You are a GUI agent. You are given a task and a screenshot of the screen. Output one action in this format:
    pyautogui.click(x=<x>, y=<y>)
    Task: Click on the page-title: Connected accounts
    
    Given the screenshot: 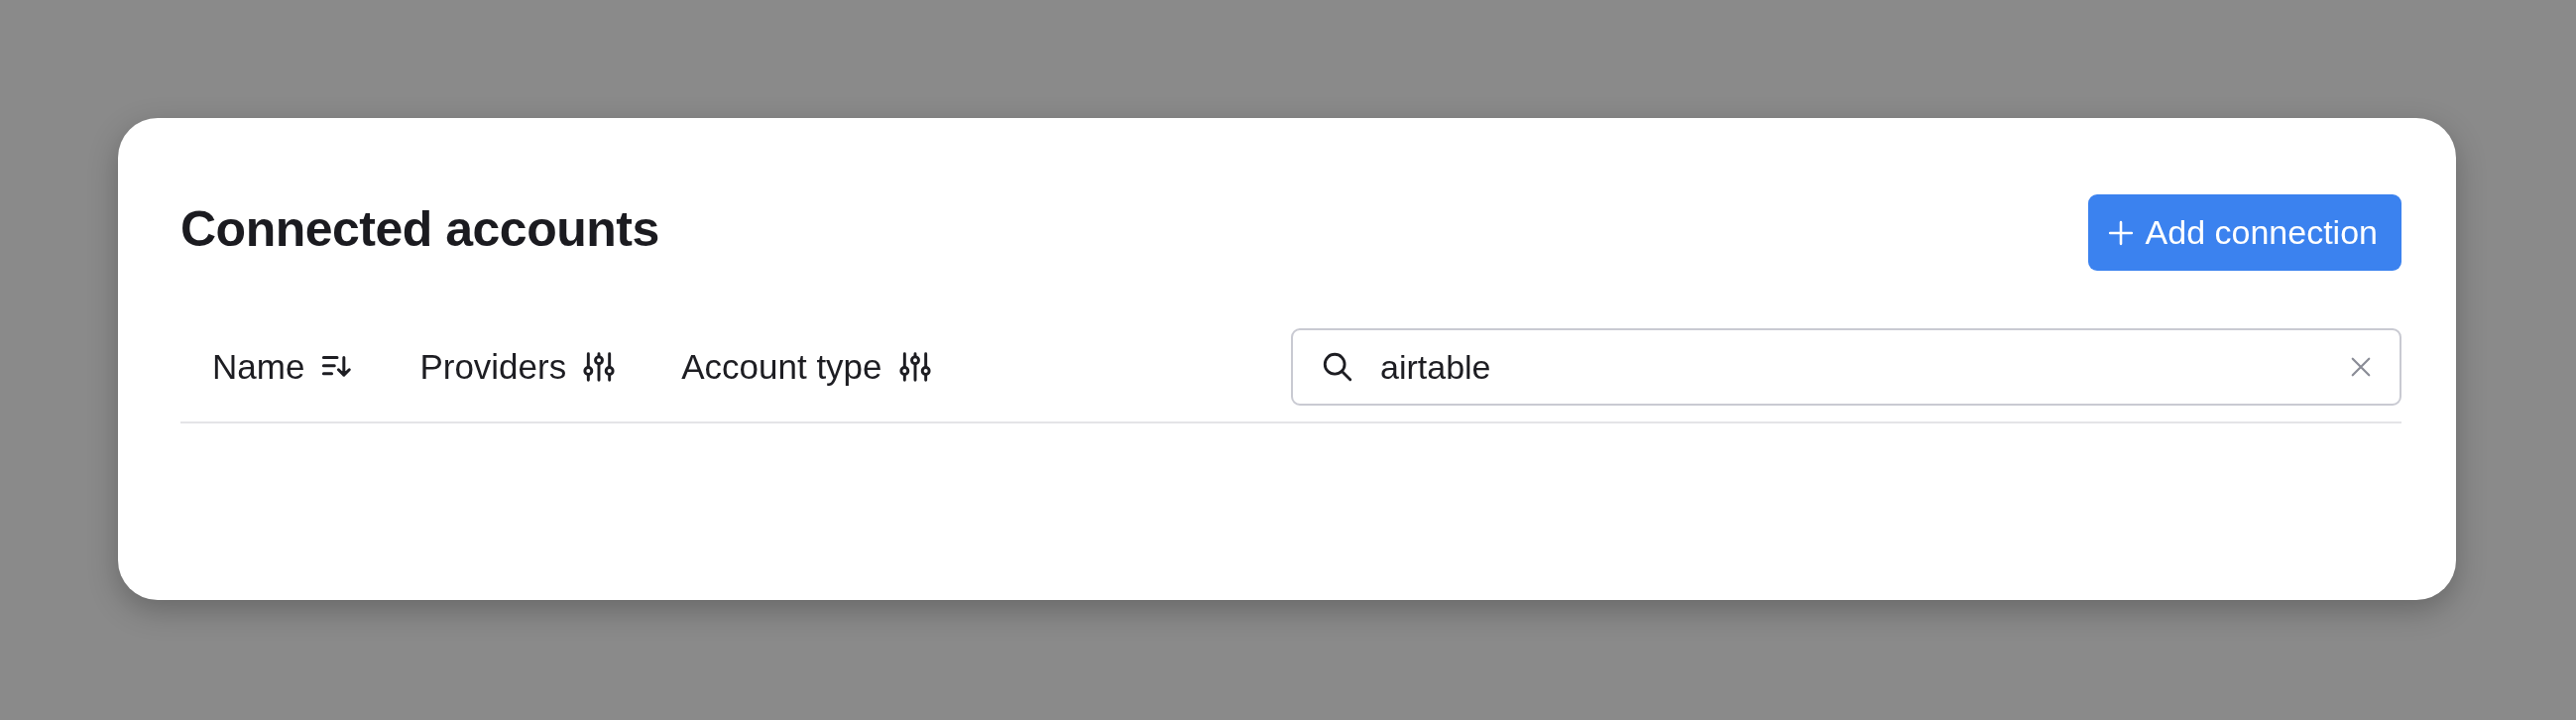 What is the action you would take?
    pyautogui.click(x=419, y=229)
    